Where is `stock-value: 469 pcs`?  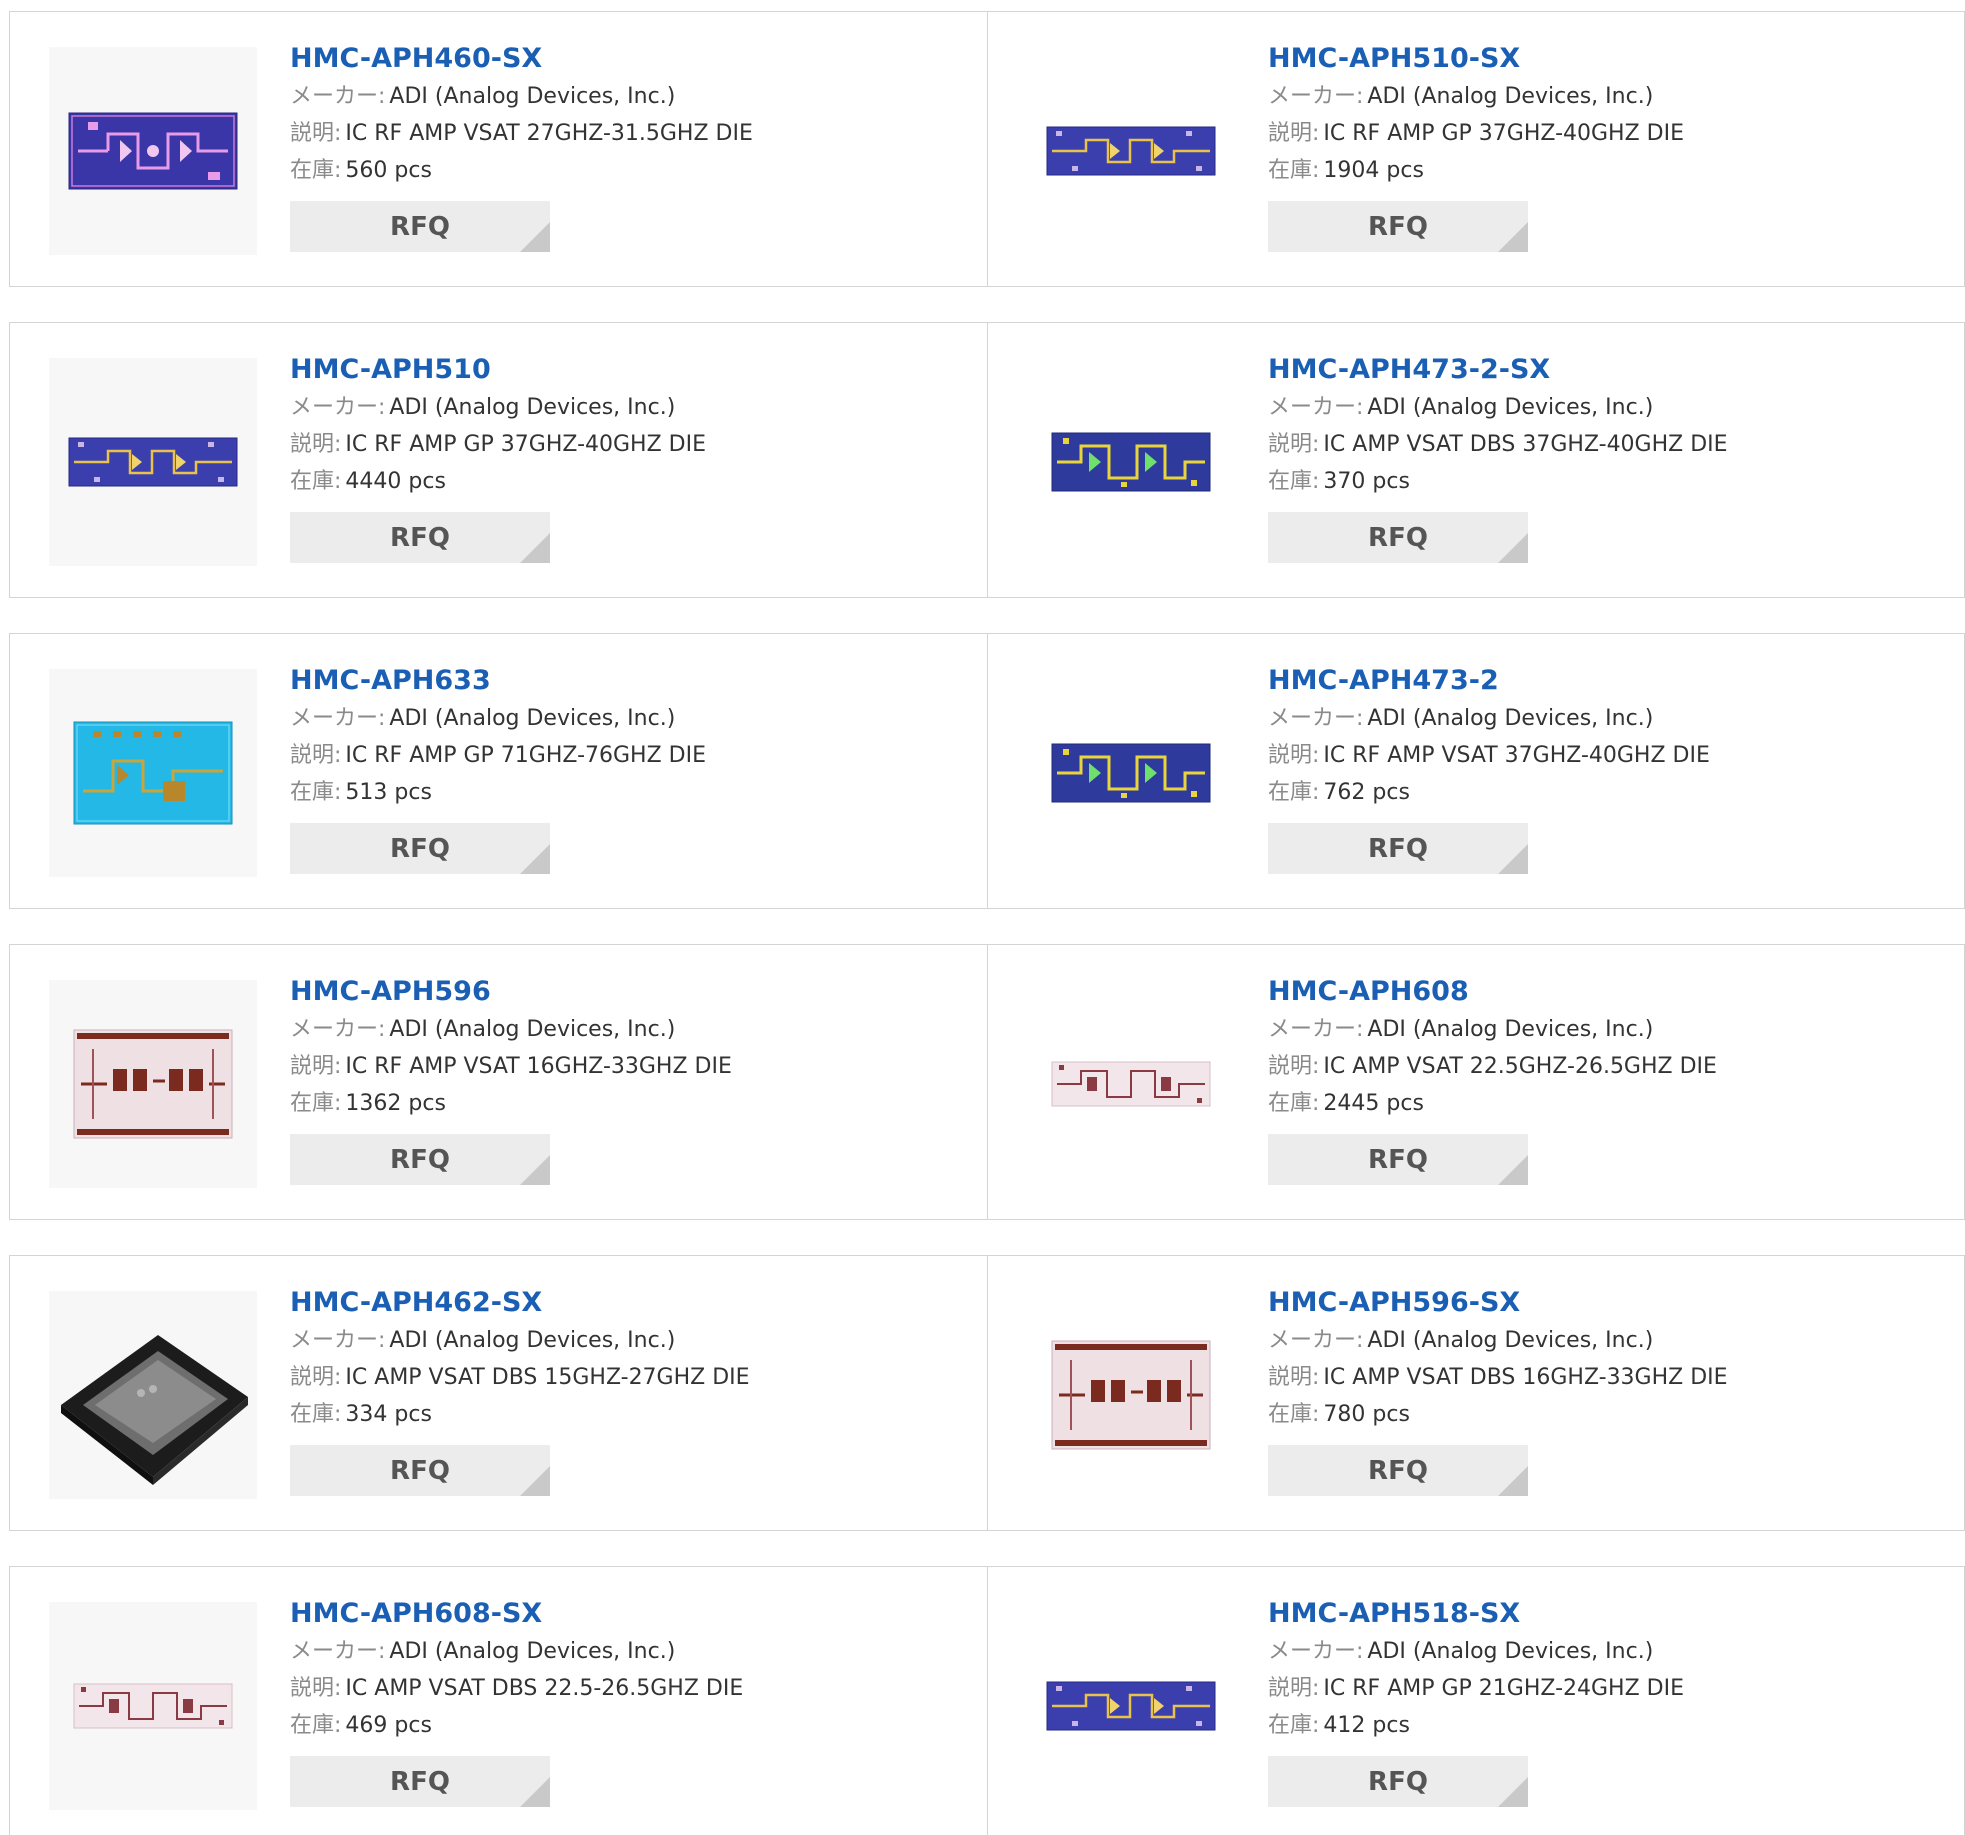 stock-value: 469 pcs is located at coordinates (388, 1725).